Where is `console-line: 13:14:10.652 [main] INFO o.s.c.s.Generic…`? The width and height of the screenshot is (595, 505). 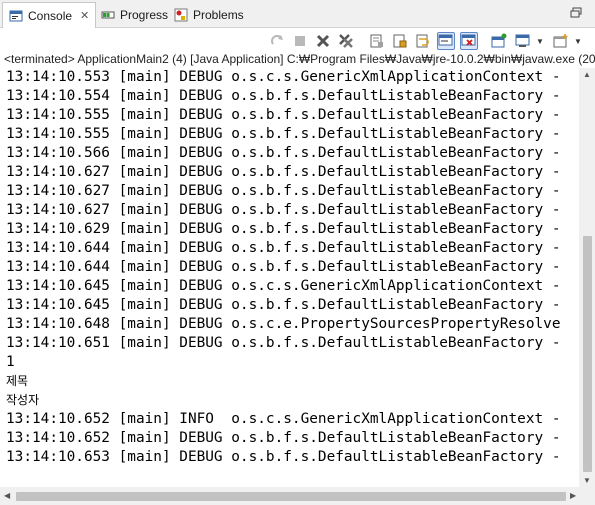 console-line: 13:14:10.652 [main] INFO o.s.c.s.Generic… is located at coordinates (283, 419).